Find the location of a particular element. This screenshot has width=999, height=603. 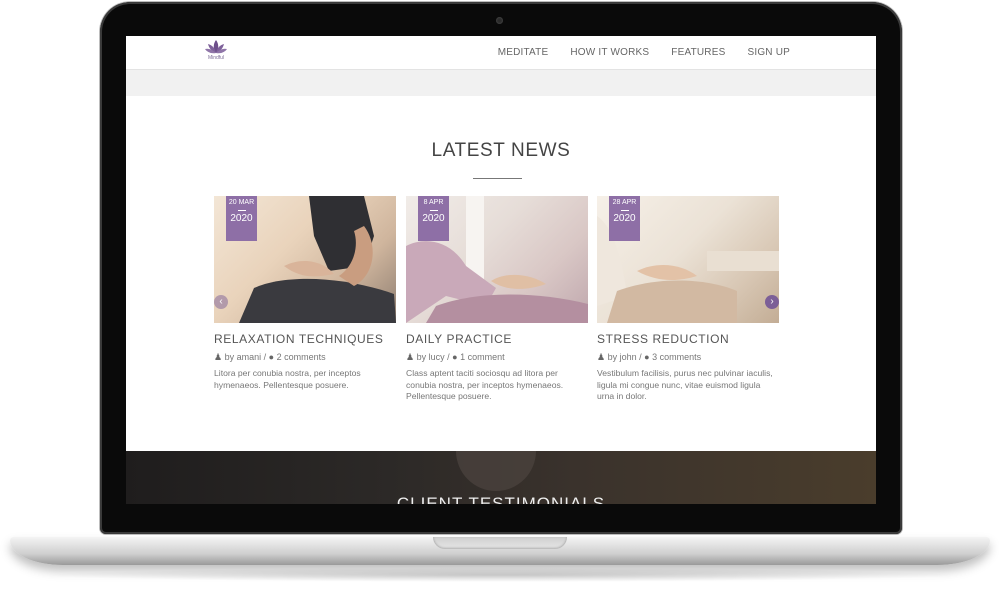

date-badge: 8 APR 2020 is located at coordinates (433, 218).